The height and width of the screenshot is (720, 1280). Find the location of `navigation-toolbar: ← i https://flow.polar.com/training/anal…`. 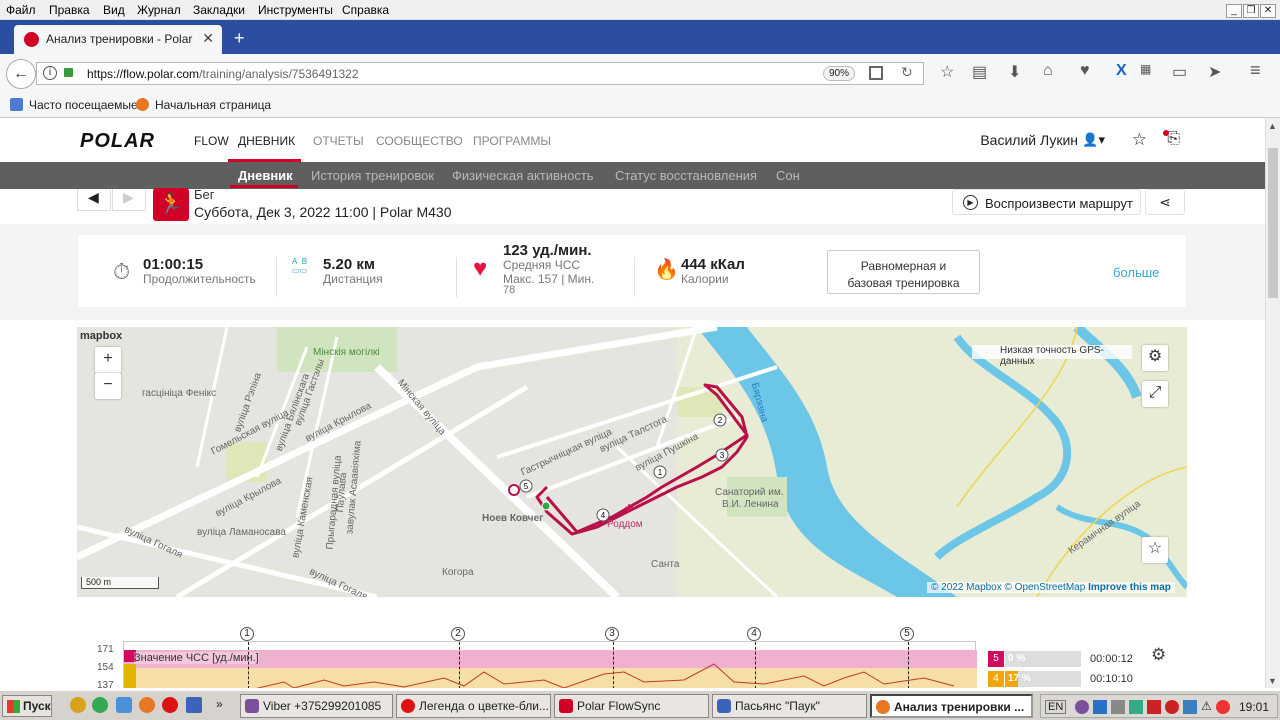

navigation-toolbar: ← i https://flow.polar.com/training/anal… is located at coordinates (640, 73).